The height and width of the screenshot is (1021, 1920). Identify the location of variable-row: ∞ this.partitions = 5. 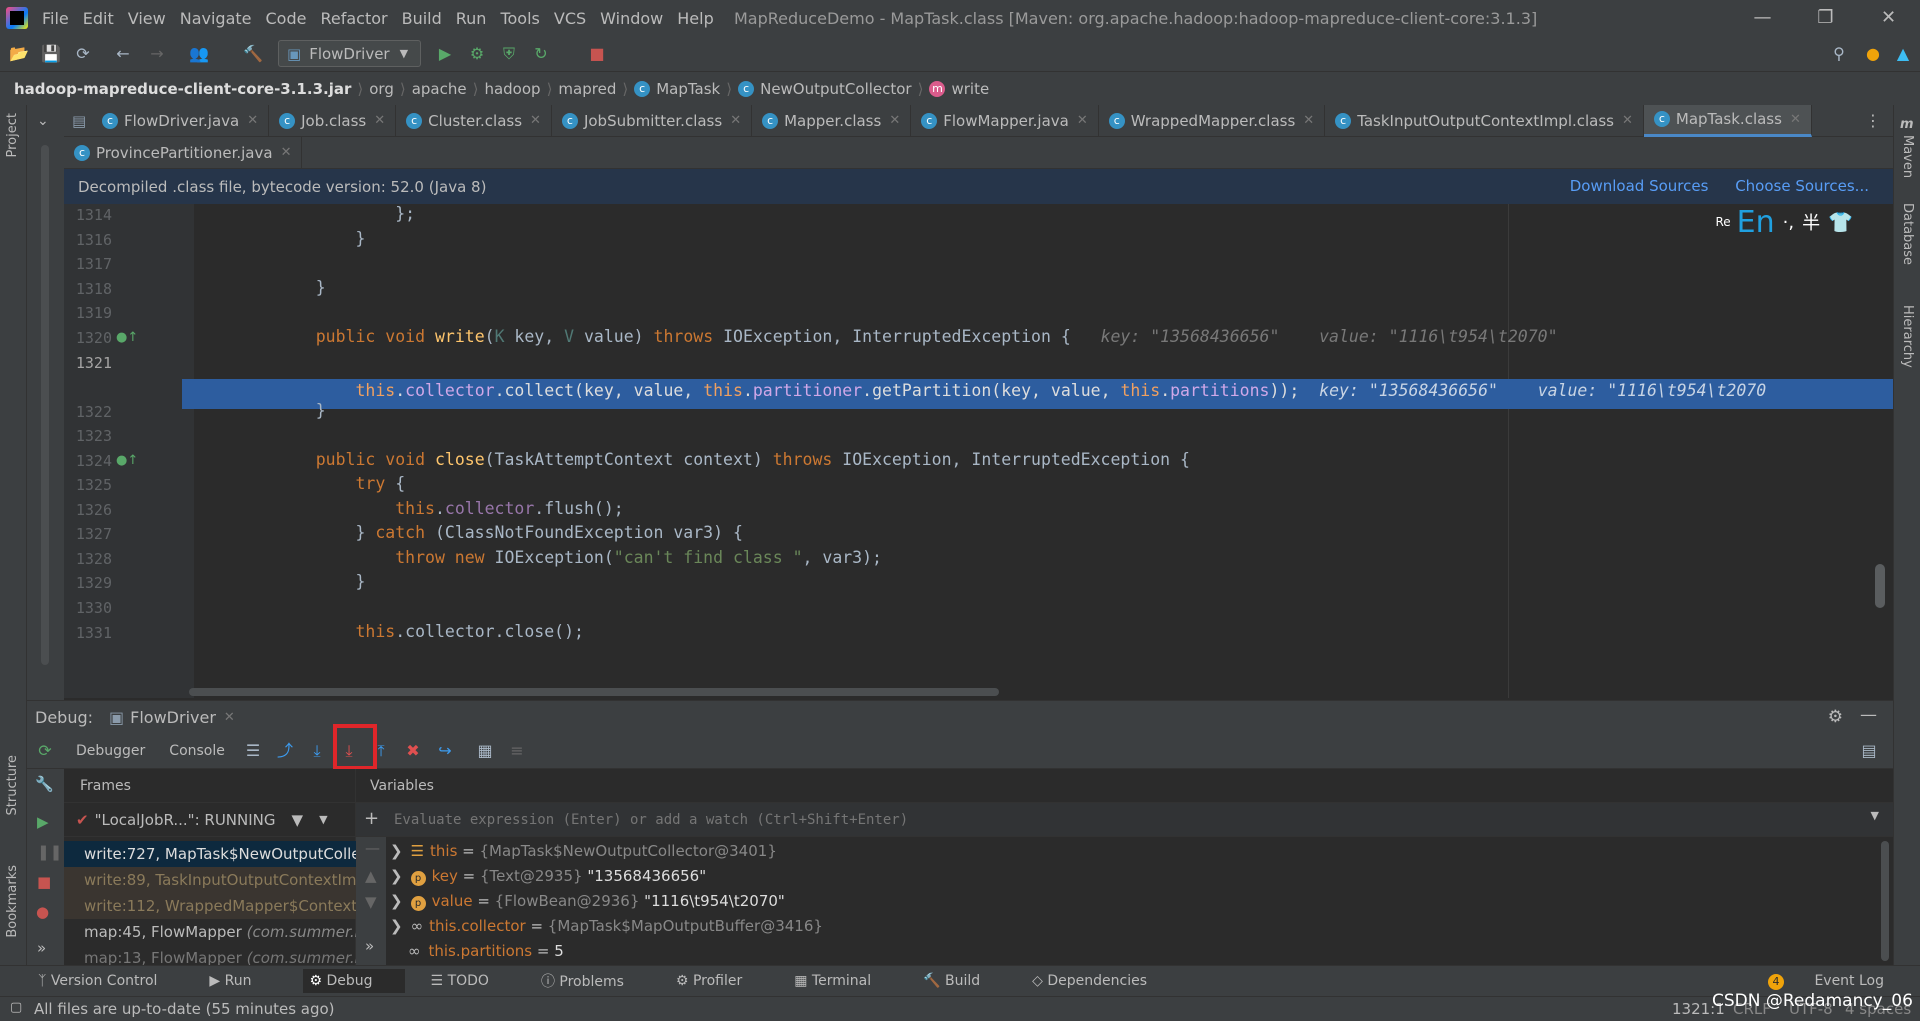
(475, 951).